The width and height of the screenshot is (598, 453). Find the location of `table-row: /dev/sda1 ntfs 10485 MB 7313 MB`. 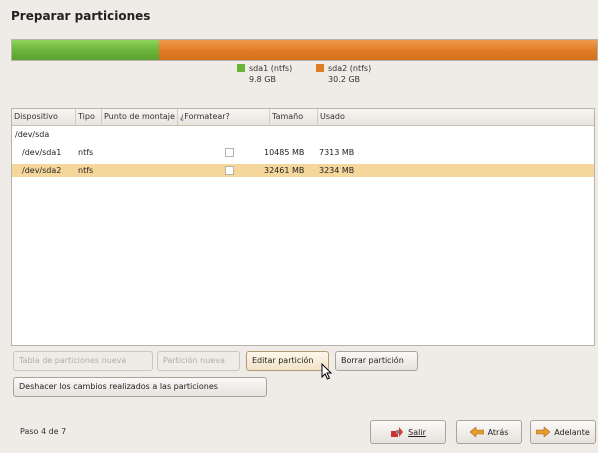

table-row: /dev/sda1 ntfs 10485 MB 7313 MB is located at coordinates (303, 152).